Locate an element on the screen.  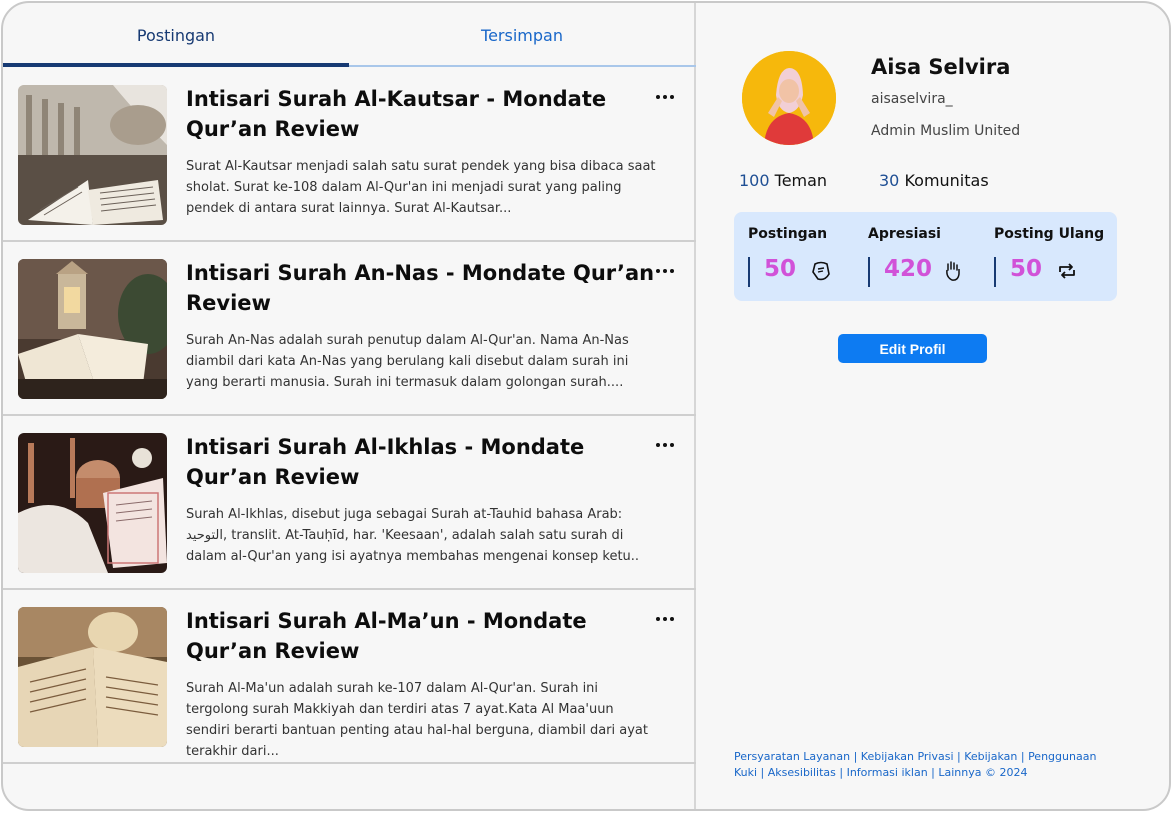
profile-name: Aisa Selvira is located at coordinates (941, 67).